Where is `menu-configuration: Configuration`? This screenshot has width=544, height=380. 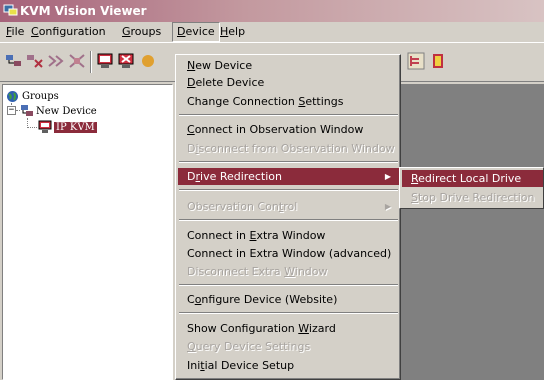 menu-configuration: Configuration is located at coordinates (68, 32).